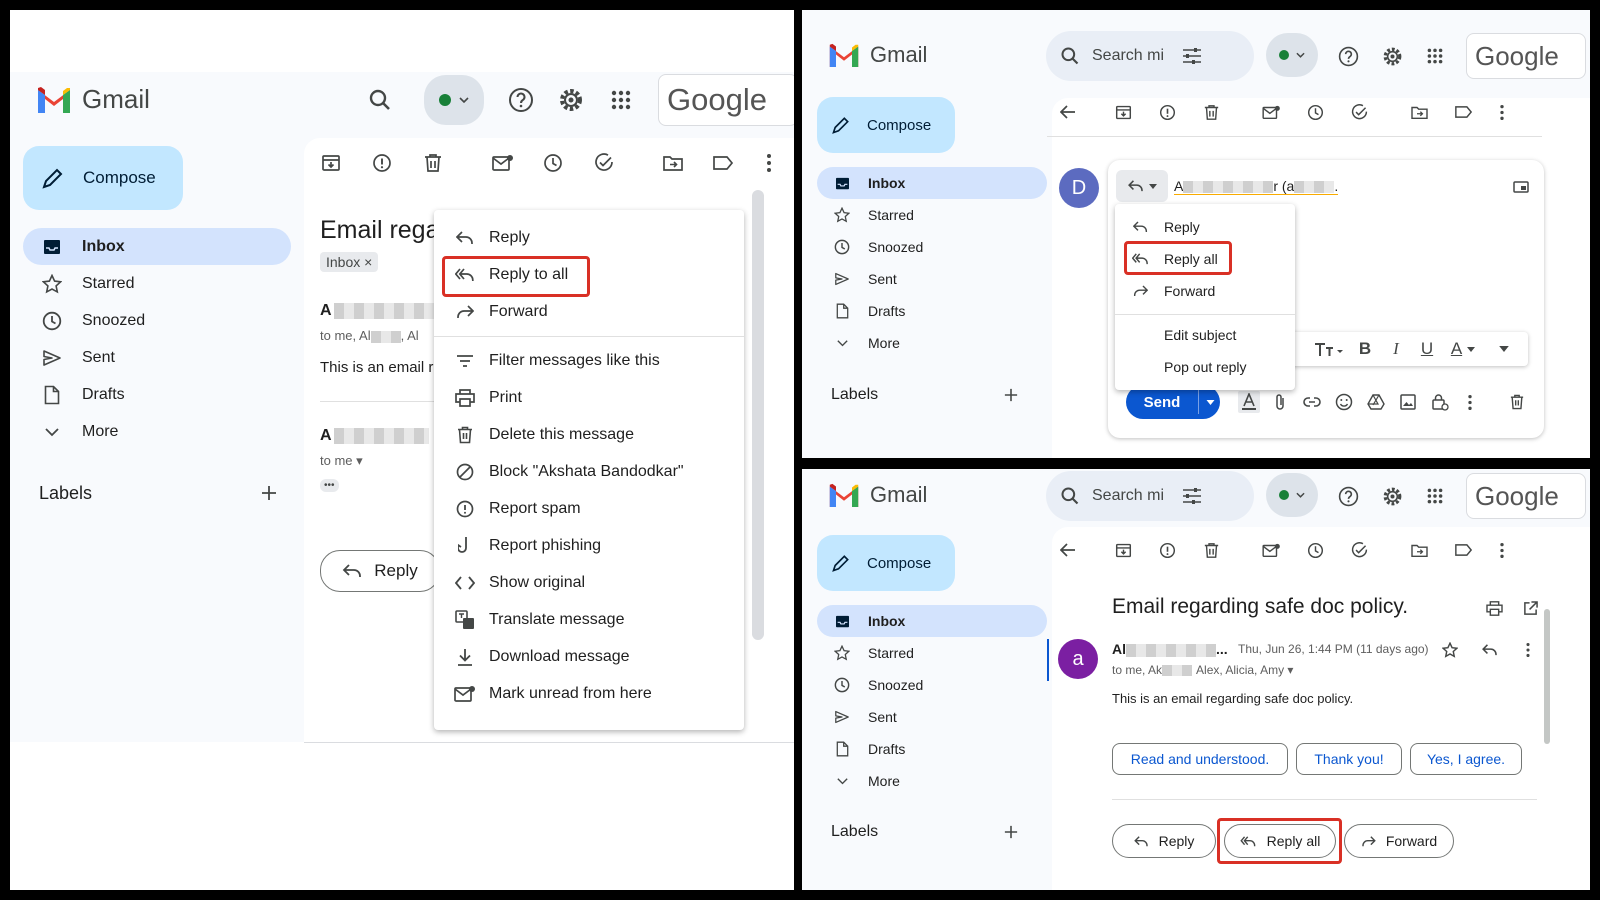 This screenshot has width=1600, height=900. What do you see at coordinates (589, 508) in the screenshot?
I see `menu-item-report-spam: Report spam` at bounding box center [589, 508].